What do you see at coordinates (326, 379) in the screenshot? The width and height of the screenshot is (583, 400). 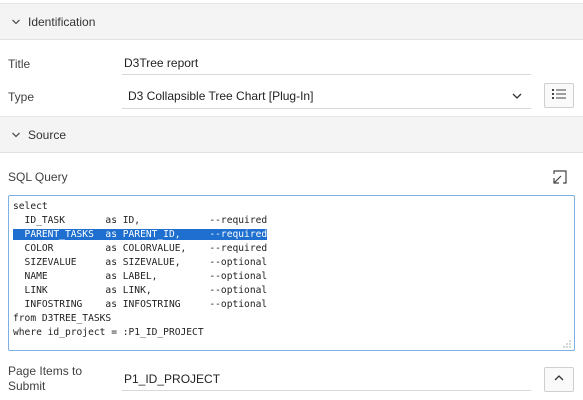 I see `page-items-field: P1_ID_PROJECT` at bounding box center [326, 379].